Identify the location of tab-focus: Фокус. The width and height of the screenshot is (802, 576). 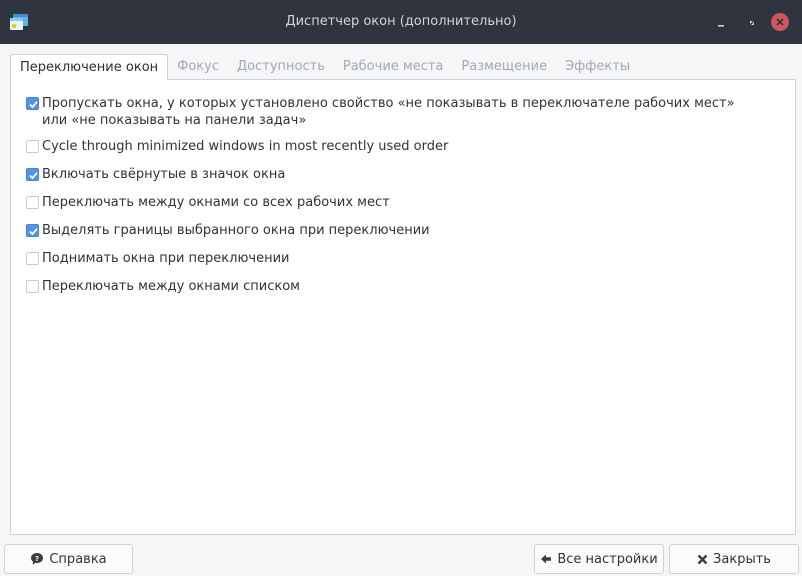
(198, 67).